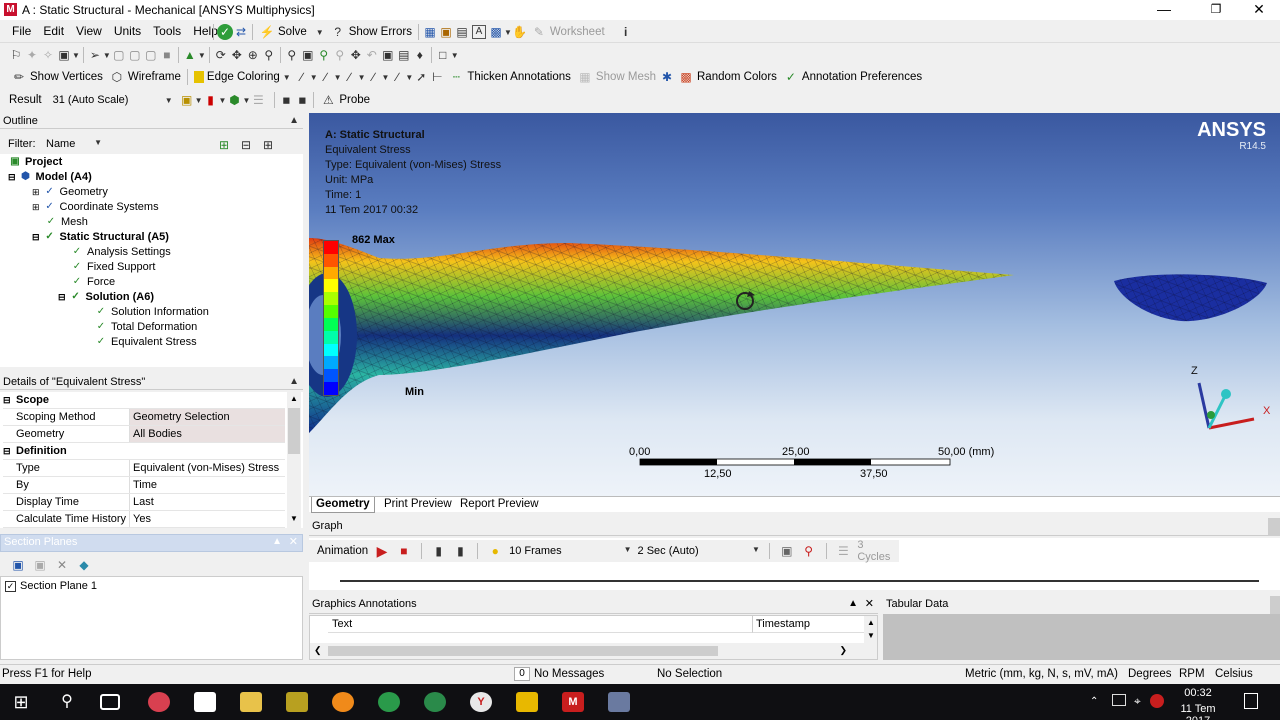 This screenshot has width=1280, height=720. Describe the element at coordinates (869, 603) in the screenshot. I see `annotations-close-icon: ✕` at that location.